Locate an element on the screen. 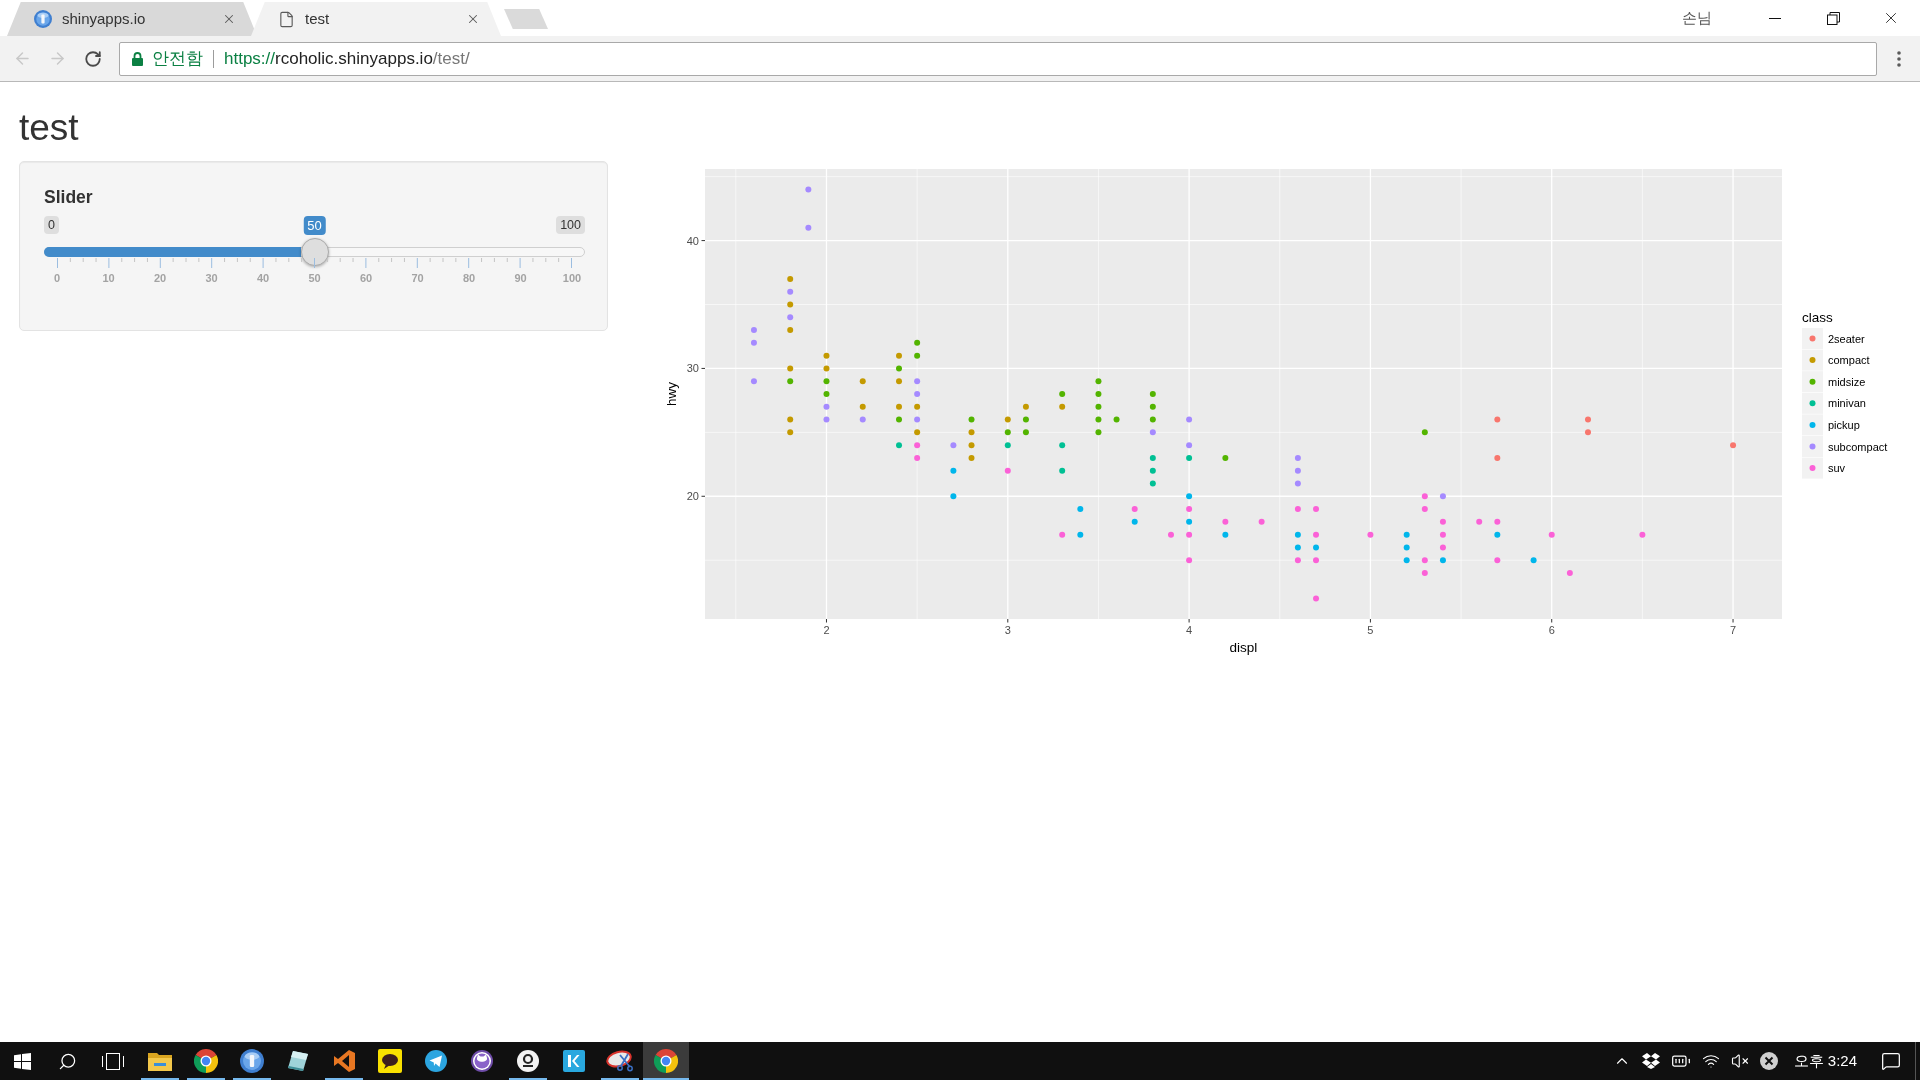  slider-tick-label: 90 is located at coordinates (520, 278).